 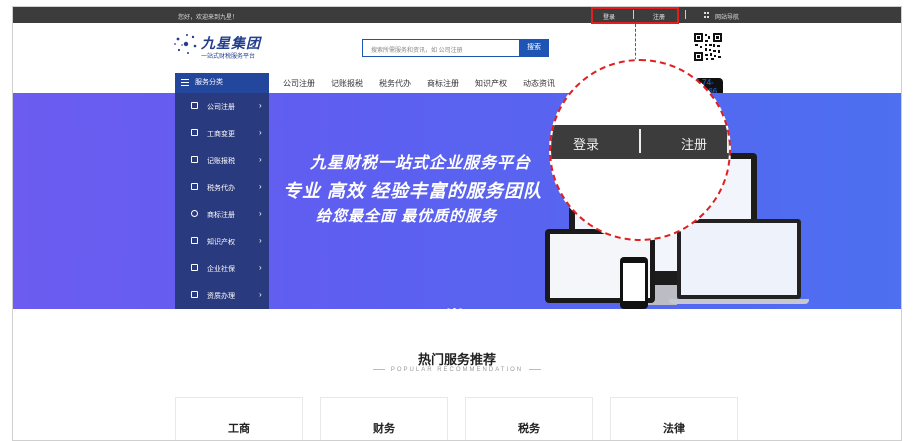 What do you see at coordinates (635, 15) in the screenshot?
I see `highlight-box` at bounding box center [635, 15].